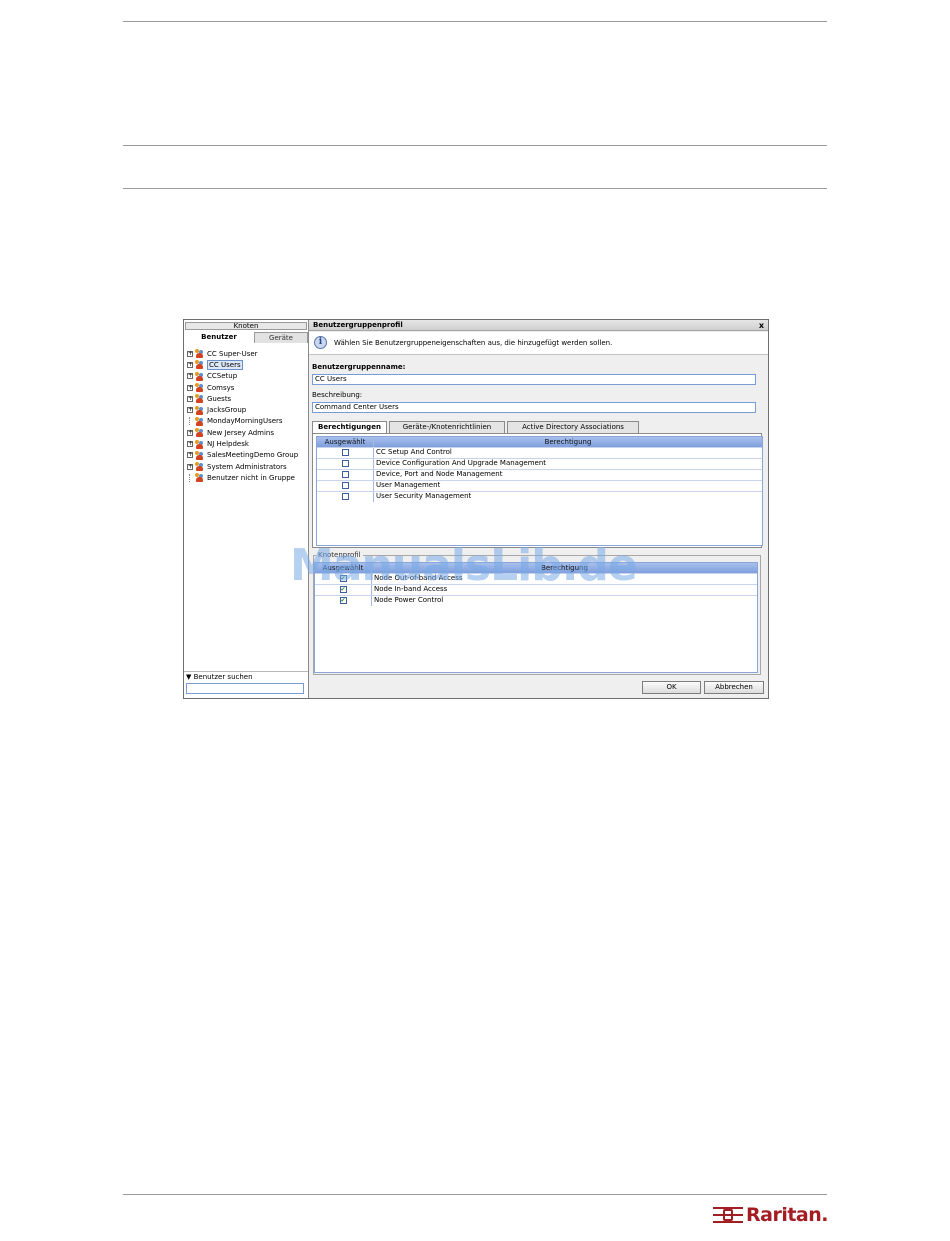  I want to click on permission-cell: User Security Management, so click(424, 496).